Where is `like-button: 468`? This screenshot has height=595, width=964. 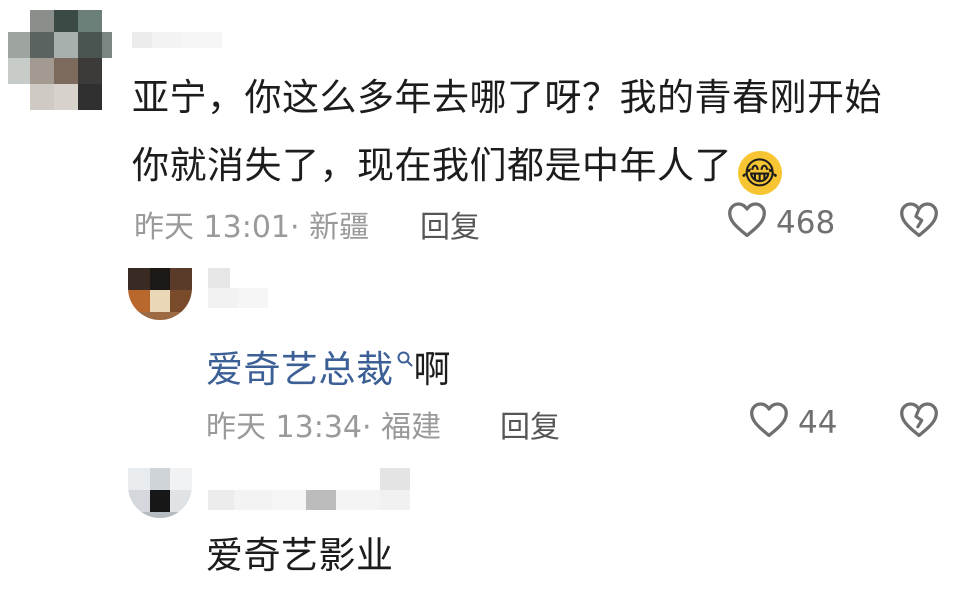
like-button: 468 is located at coordinates (780, 223).